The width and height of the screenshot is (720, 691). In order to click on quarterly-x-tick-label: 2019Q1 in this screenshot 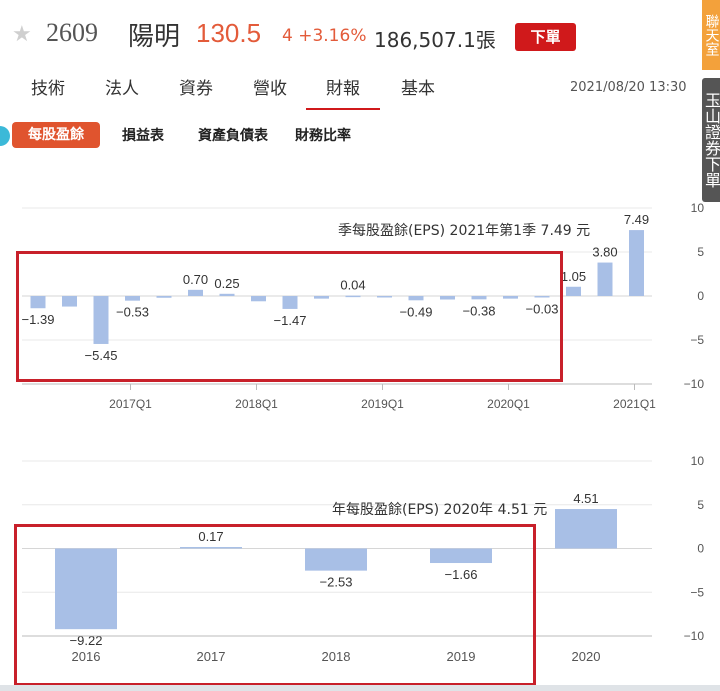, I will do `click(382, 404)`.